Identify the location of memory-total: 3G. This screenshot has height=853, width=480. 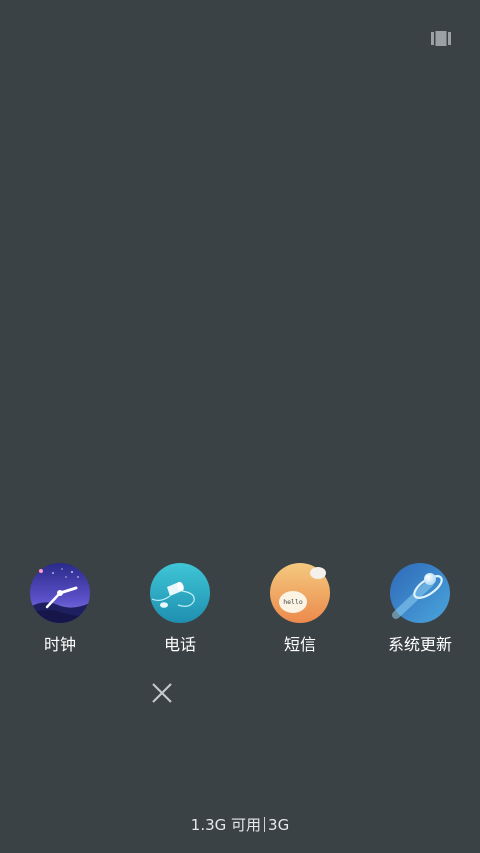
(279, 825).